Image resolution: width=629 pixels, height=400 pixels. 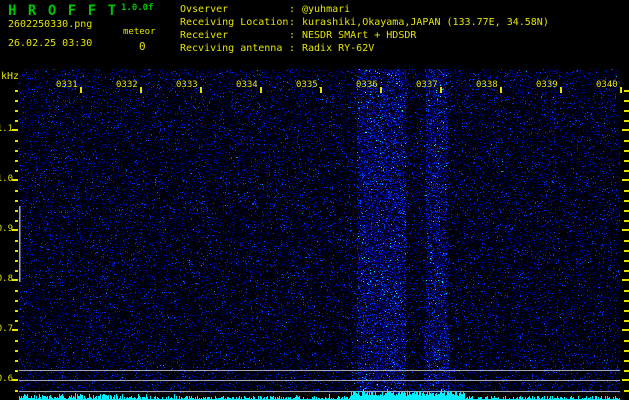 What do you see at coordinates (307, 85) in the screenshot?
I see `x-axis-tick-label: 0335` at bounding box center [307, 85].